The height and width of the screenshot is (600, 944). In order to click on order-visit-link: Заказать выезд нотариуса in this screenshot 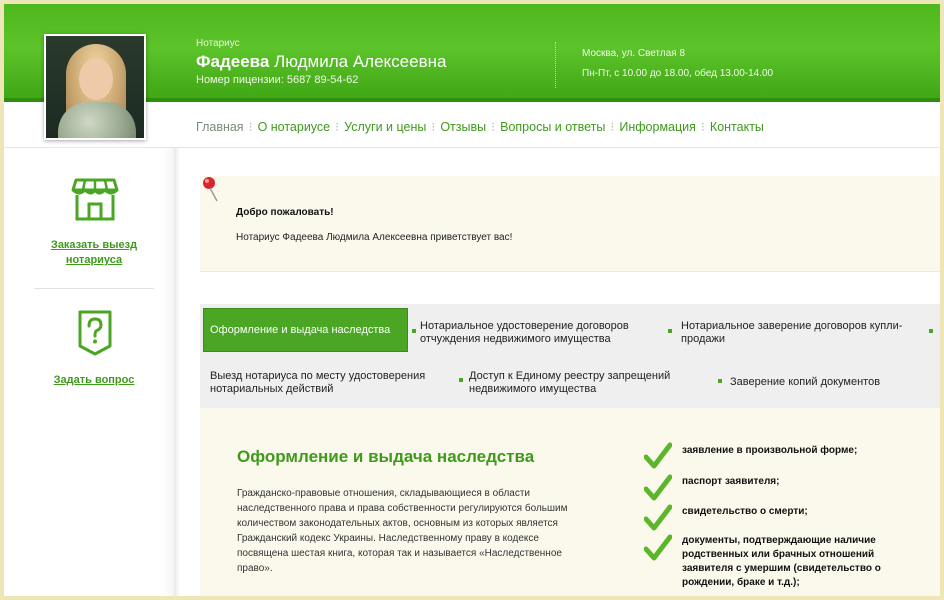, I will do `click(94, 253)`.